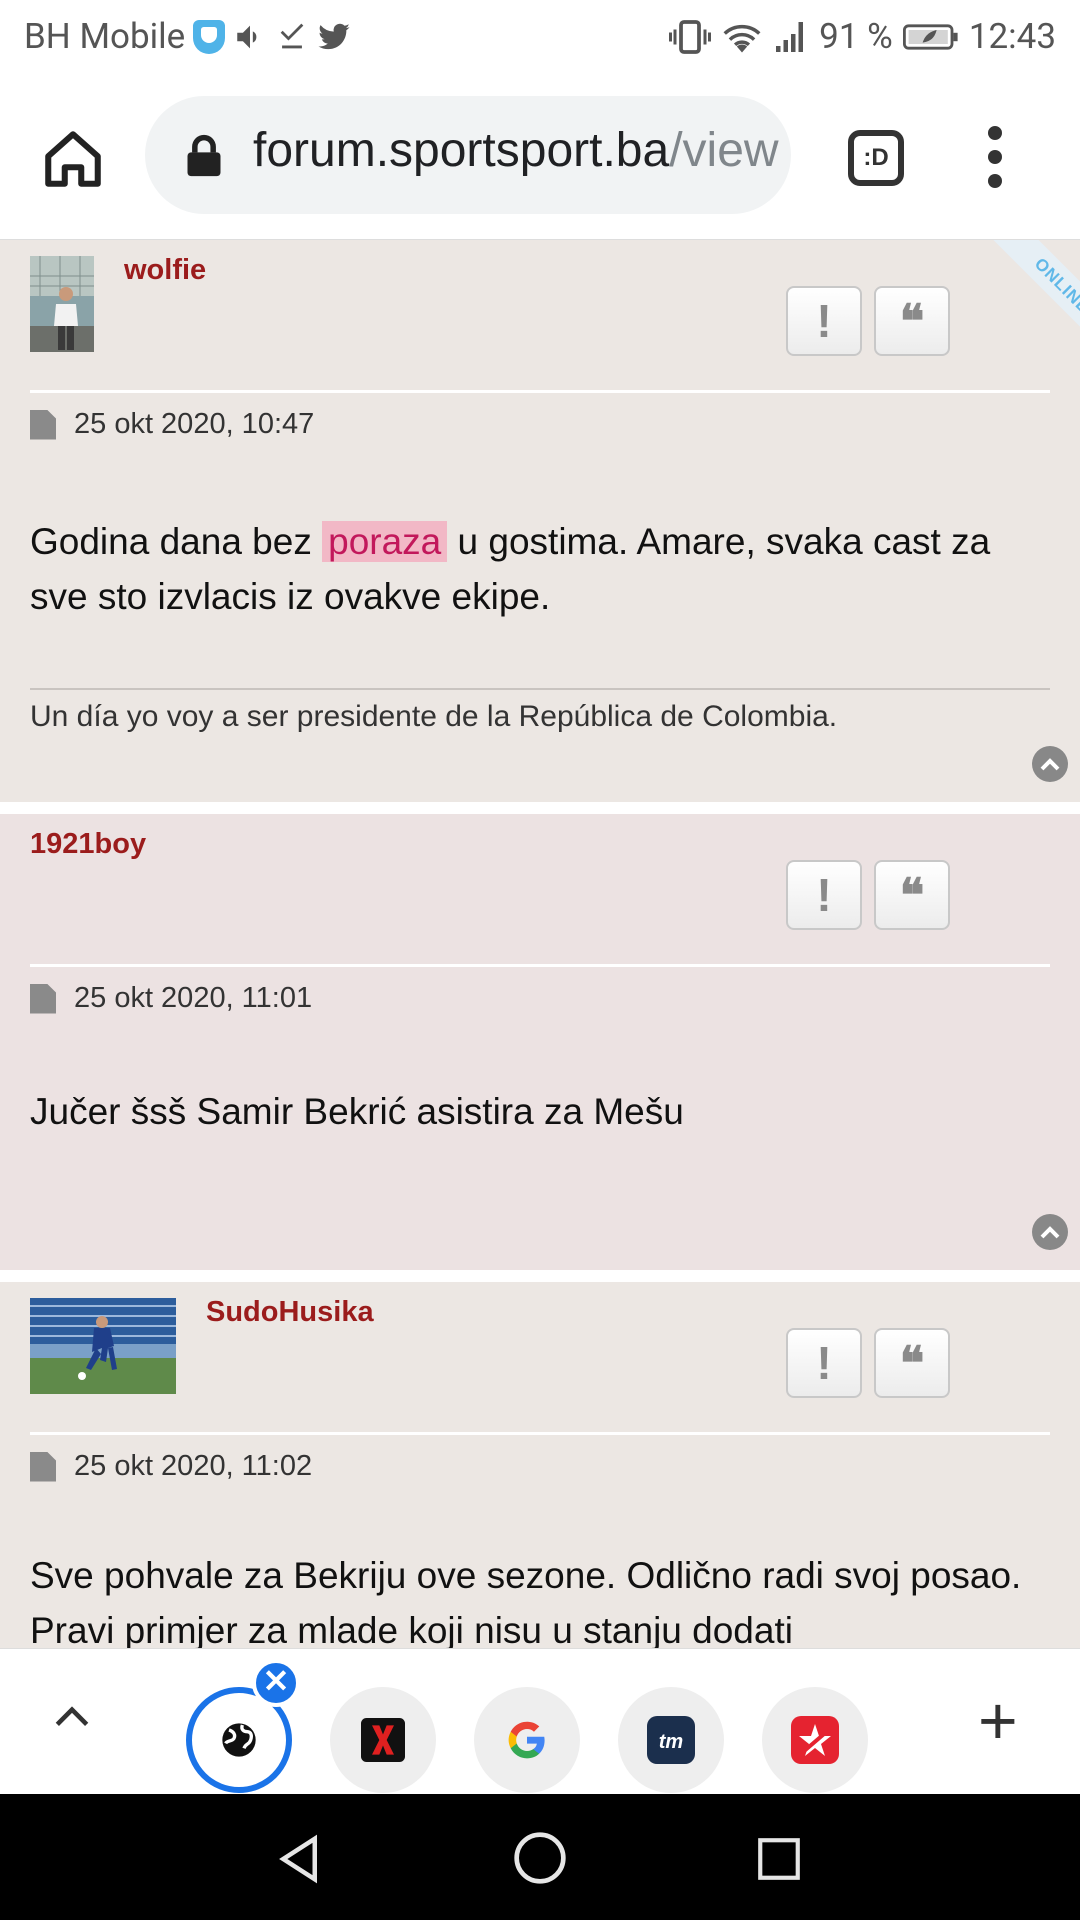  What do you see at coordinates (779, 1859) in the screenshot?
I see `recents-icon` at bounding box center [779, 1859].